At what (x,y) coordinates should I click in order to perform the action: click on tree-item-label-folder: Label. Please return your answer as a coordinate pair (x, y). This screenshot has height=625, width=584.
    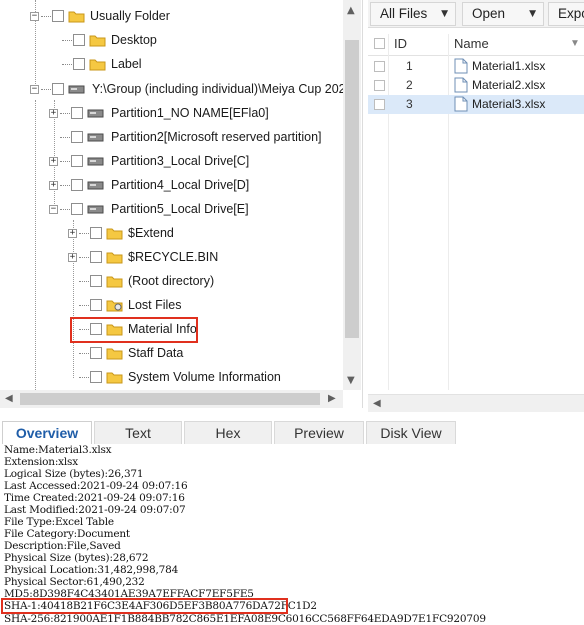
    Looking at the image, I should click on (102, 64).